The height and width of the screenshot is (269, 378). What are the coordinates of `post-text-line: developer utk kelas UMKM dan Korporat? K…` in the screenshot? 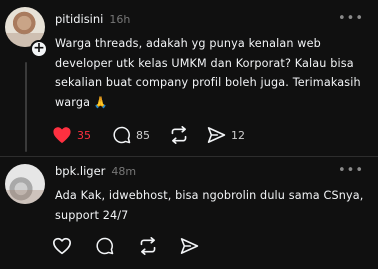 It's located at (204, 63).